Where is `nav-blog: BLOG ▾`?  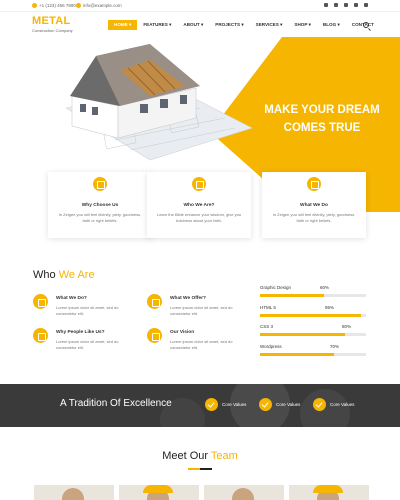 nav-blog: BLOG ▾ is located at coordinates (331, 25).